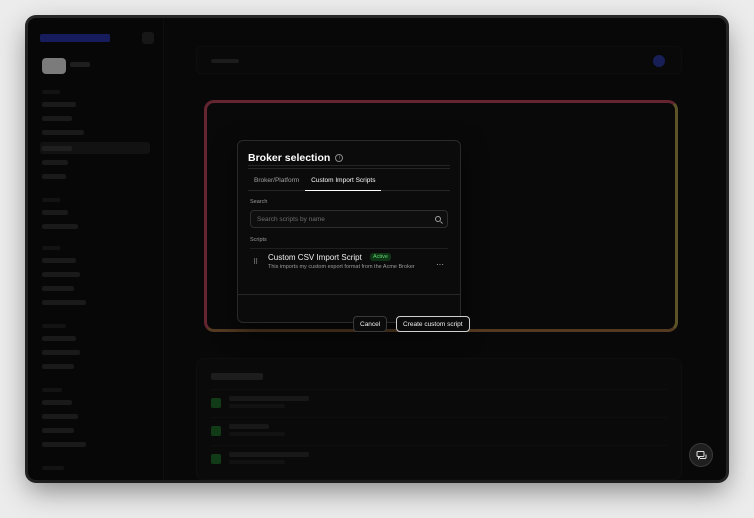 This screenshot has width=754, height=518. What do you see at coordinates (380, 257) in the screenshot?
I see `status-badge: Active` at bounding box center [380, 257].